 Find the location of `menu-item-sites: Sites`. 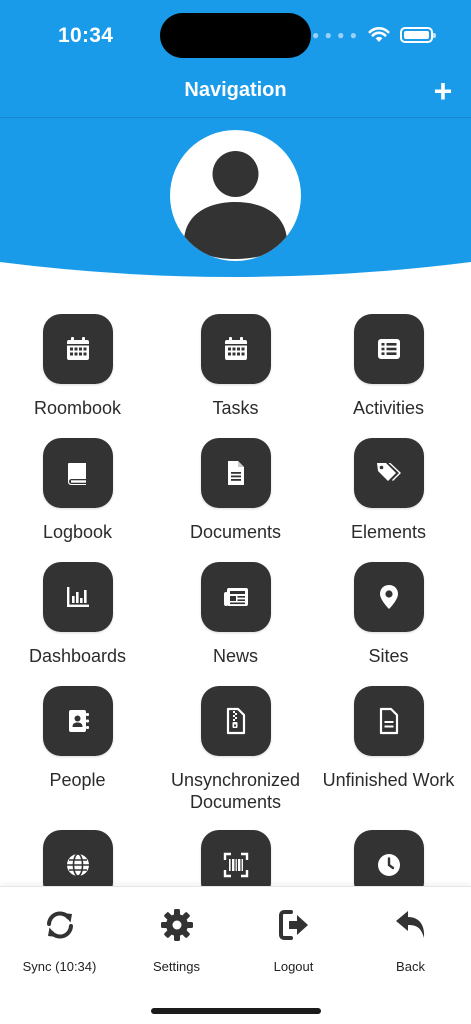

menu-item-sites: Sites is located at coordinates (388, 614).